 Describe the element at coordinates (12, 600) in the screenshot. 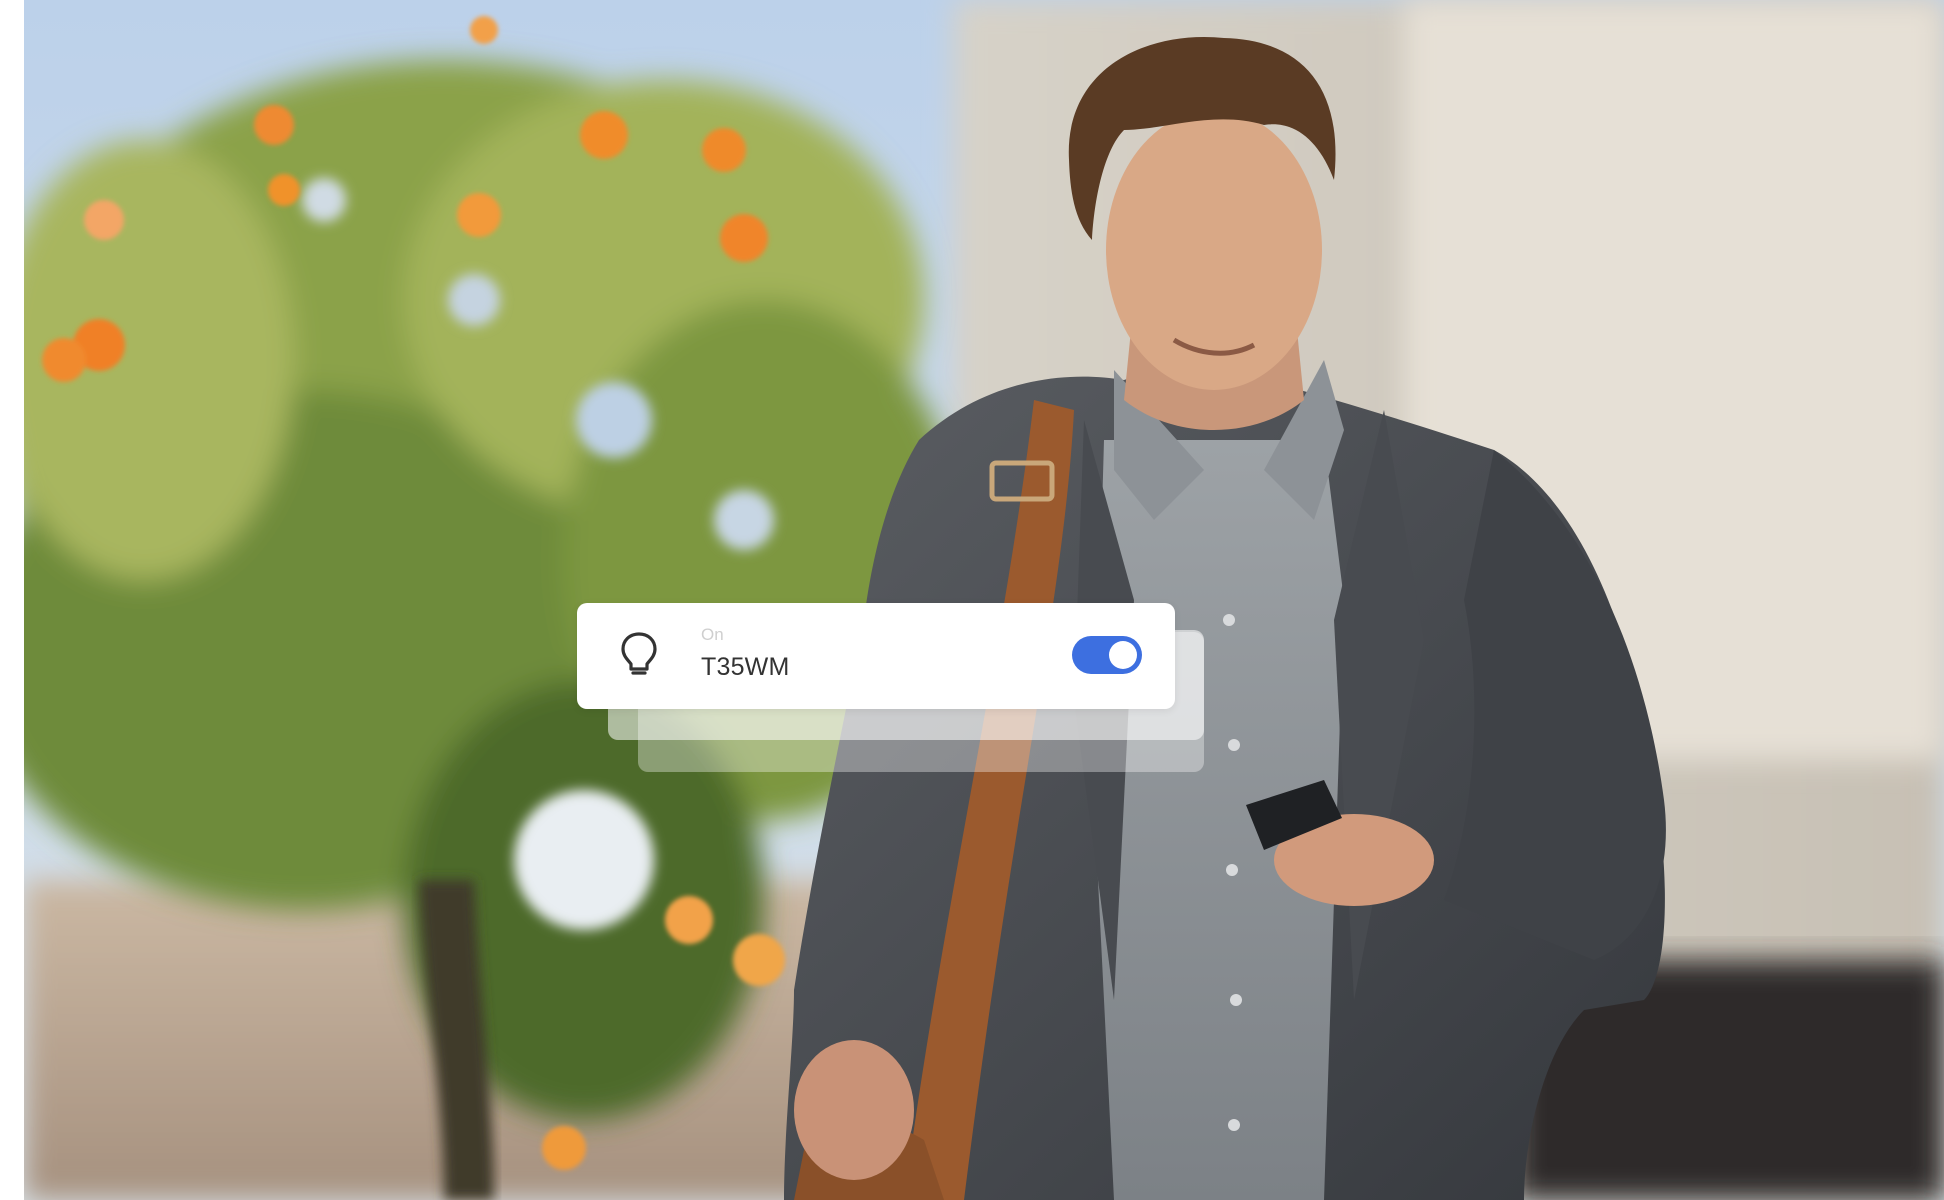

I see `left-margin` at that location.